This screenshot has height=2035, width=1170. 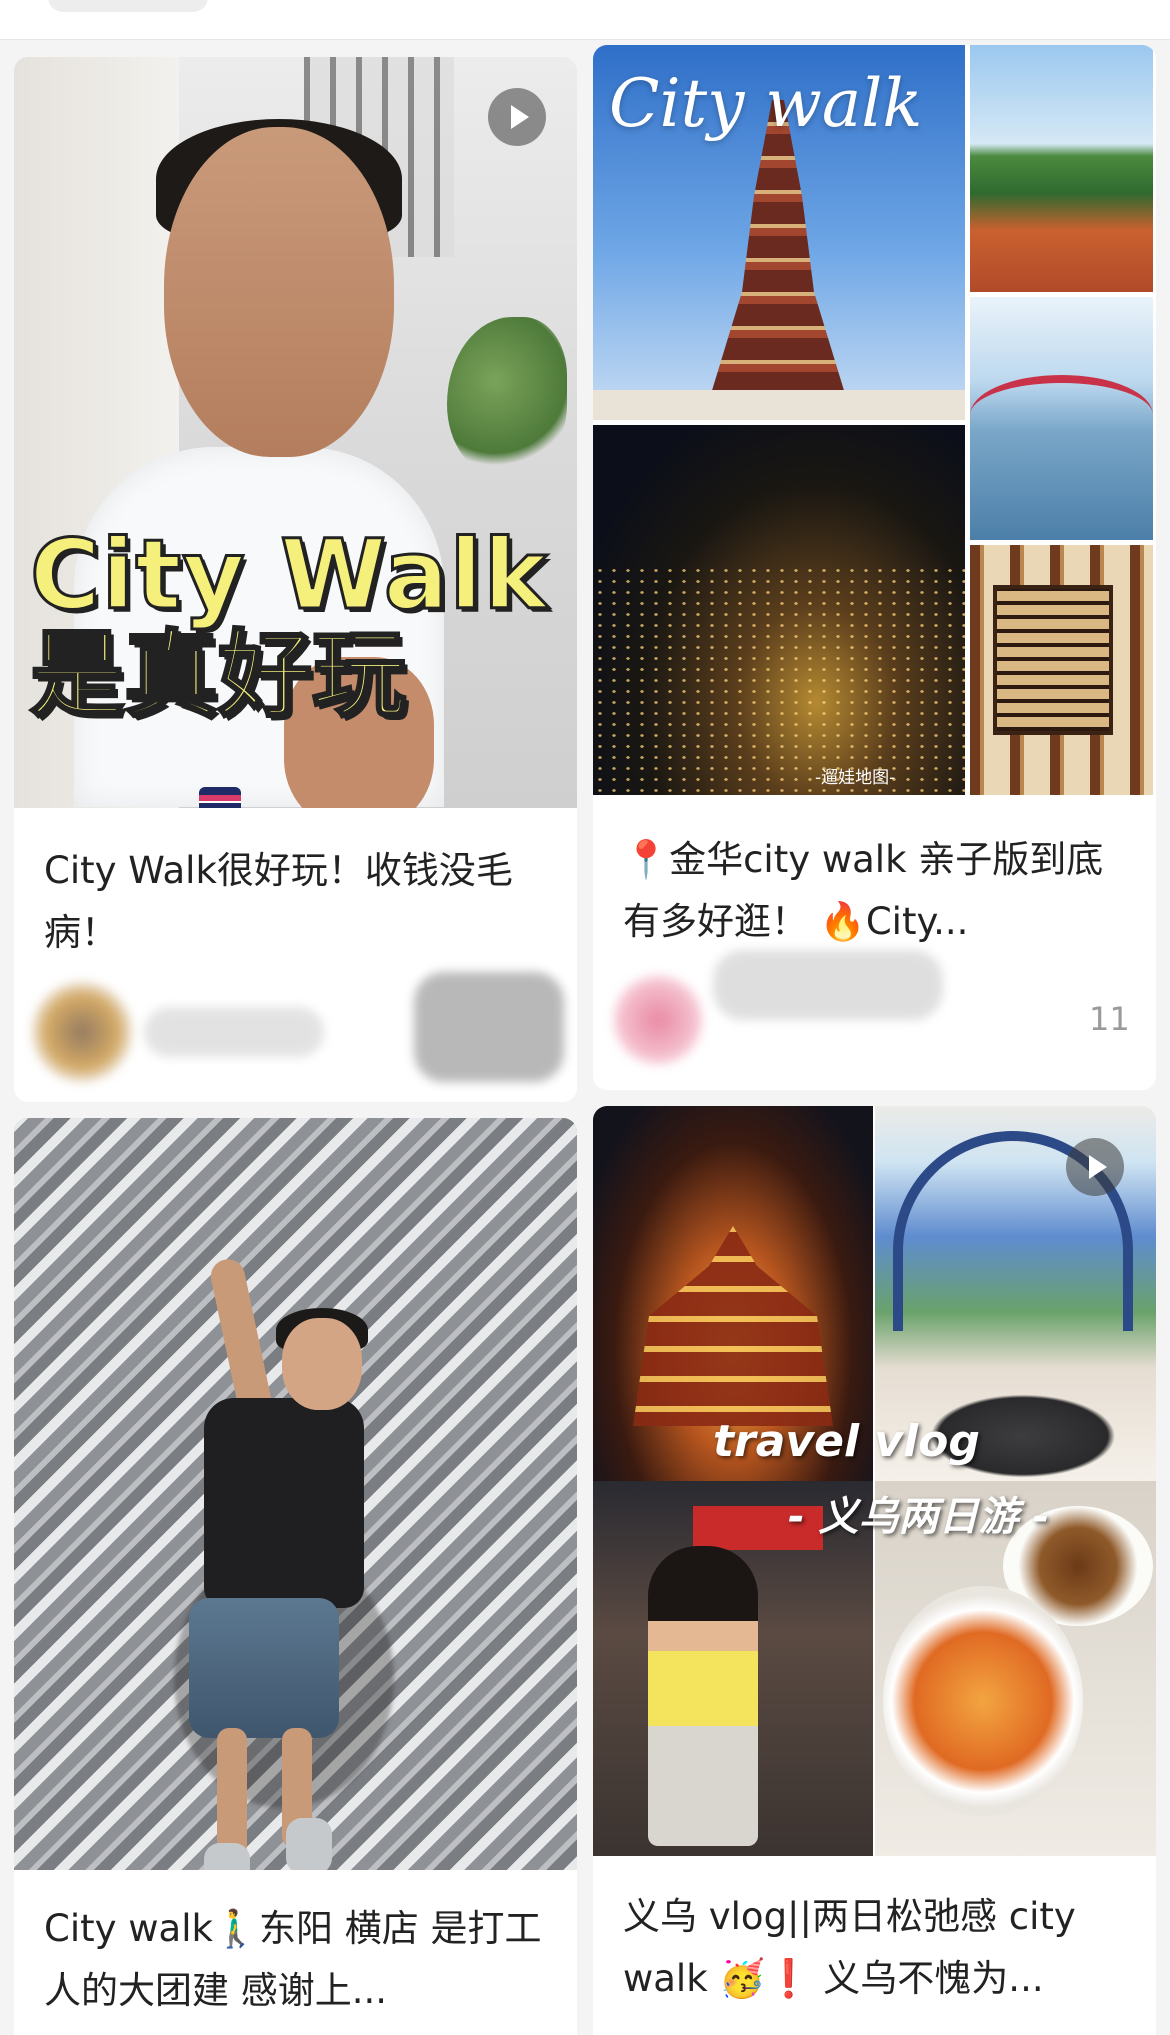 I want to click on cover-overlay-text: City Walk 是真好玩, so click(x=288, y=624).